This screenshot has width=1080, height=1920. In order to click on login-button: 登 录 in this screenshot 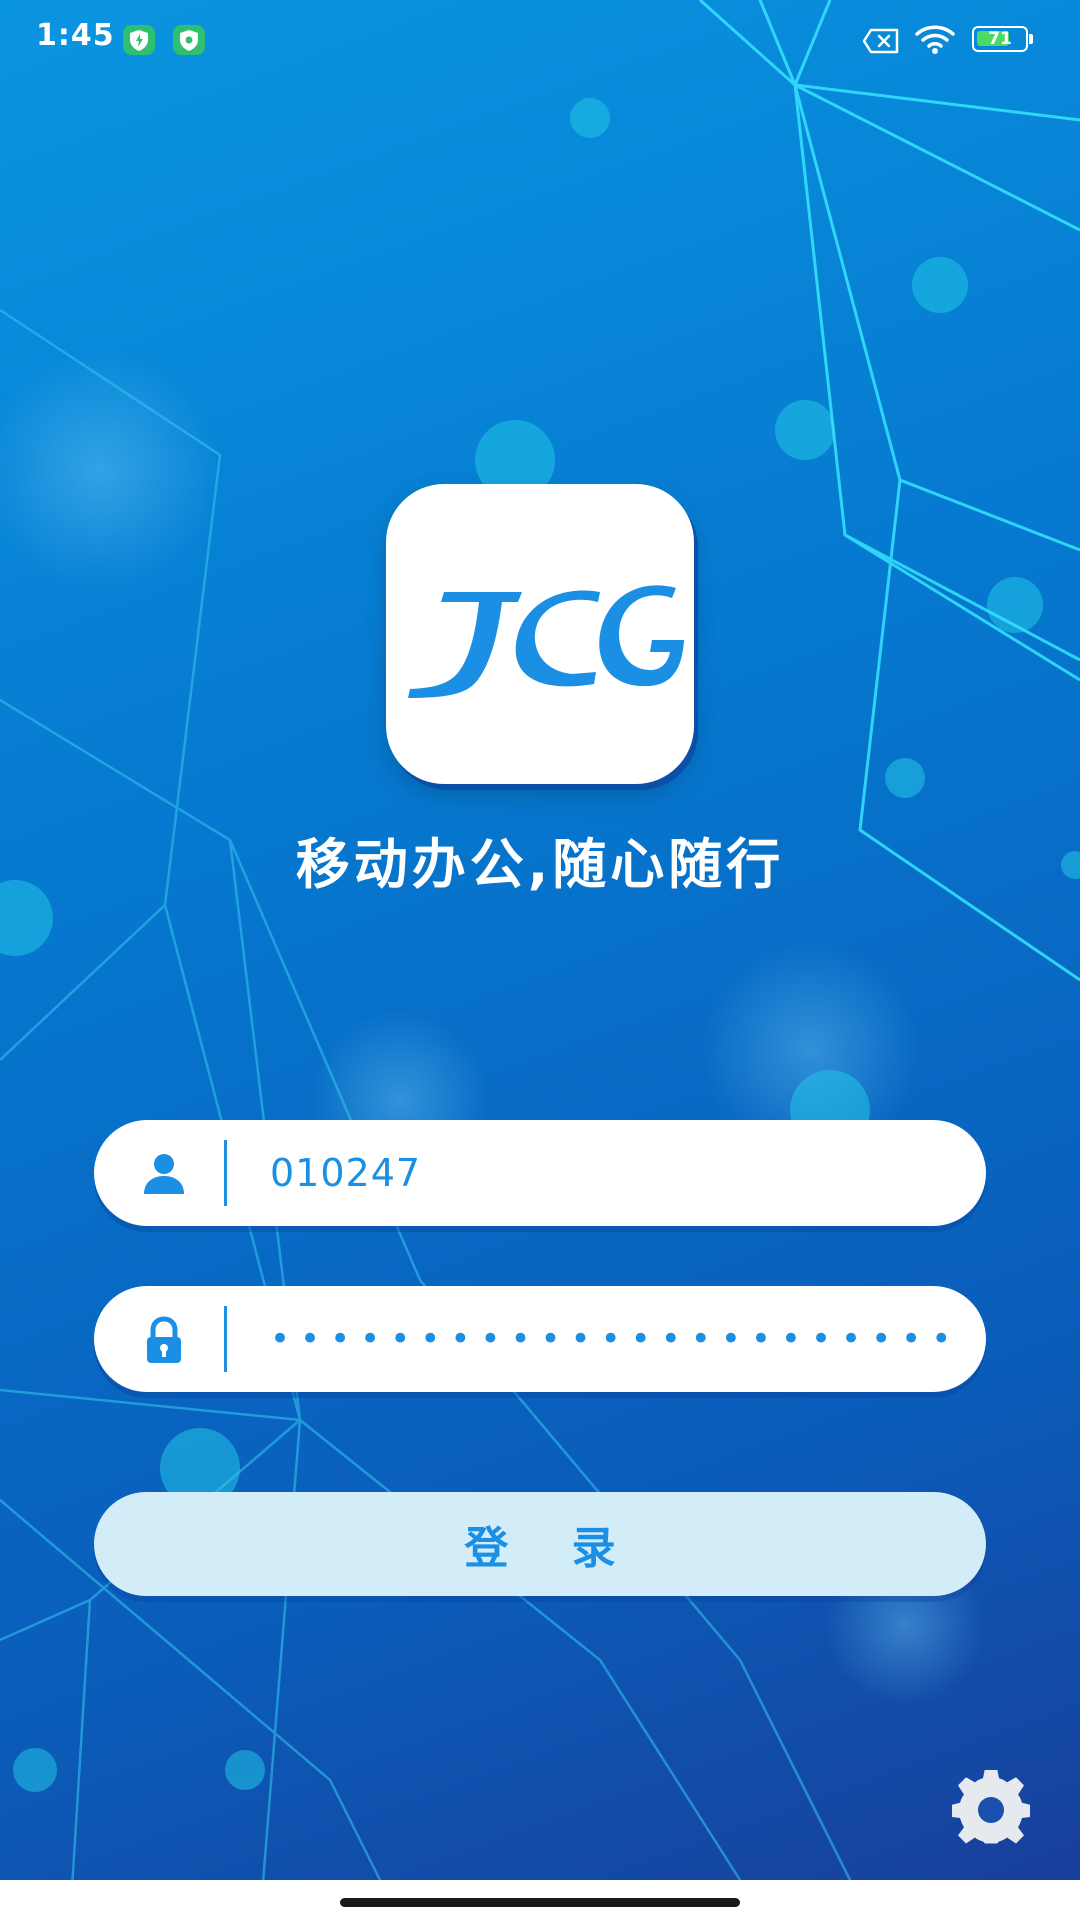, I will do `click(540, 1544)`.